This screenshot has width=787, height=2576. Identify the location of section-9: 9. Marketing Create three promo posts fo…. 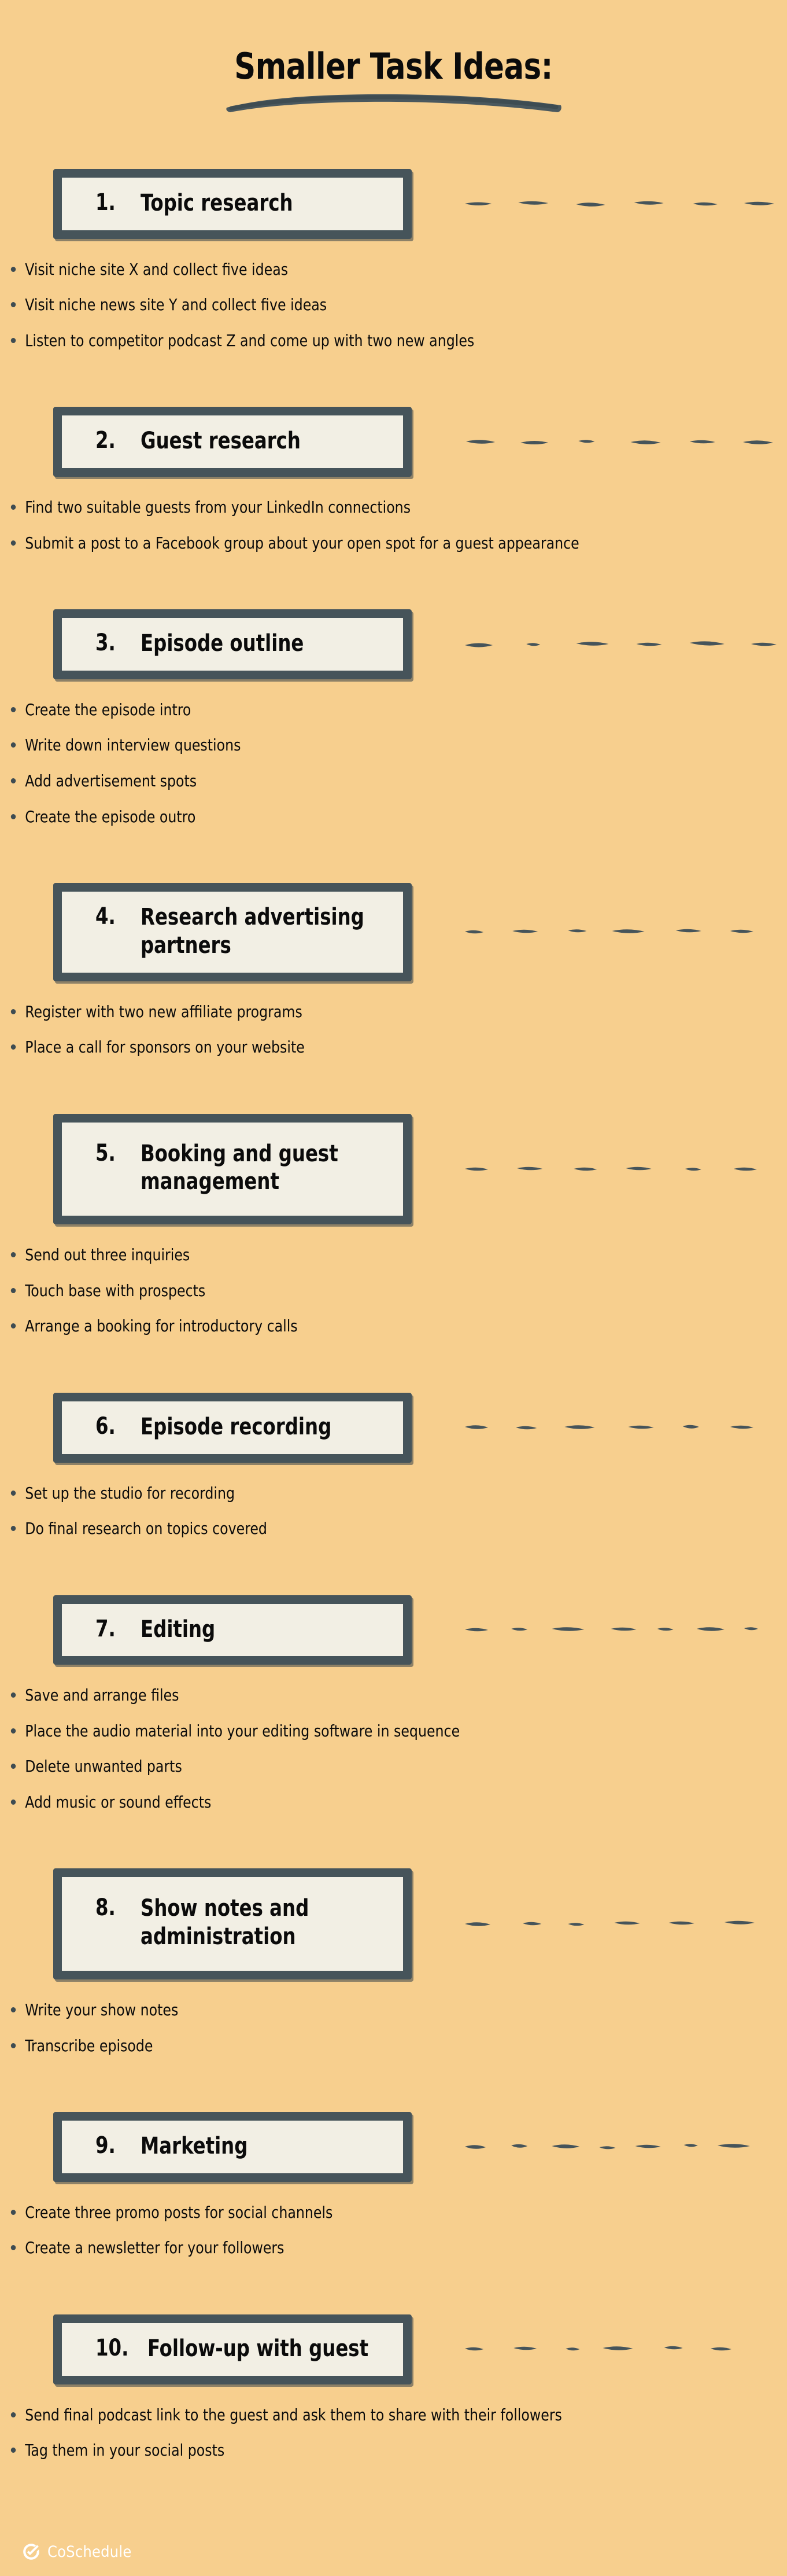
(393, 2185).